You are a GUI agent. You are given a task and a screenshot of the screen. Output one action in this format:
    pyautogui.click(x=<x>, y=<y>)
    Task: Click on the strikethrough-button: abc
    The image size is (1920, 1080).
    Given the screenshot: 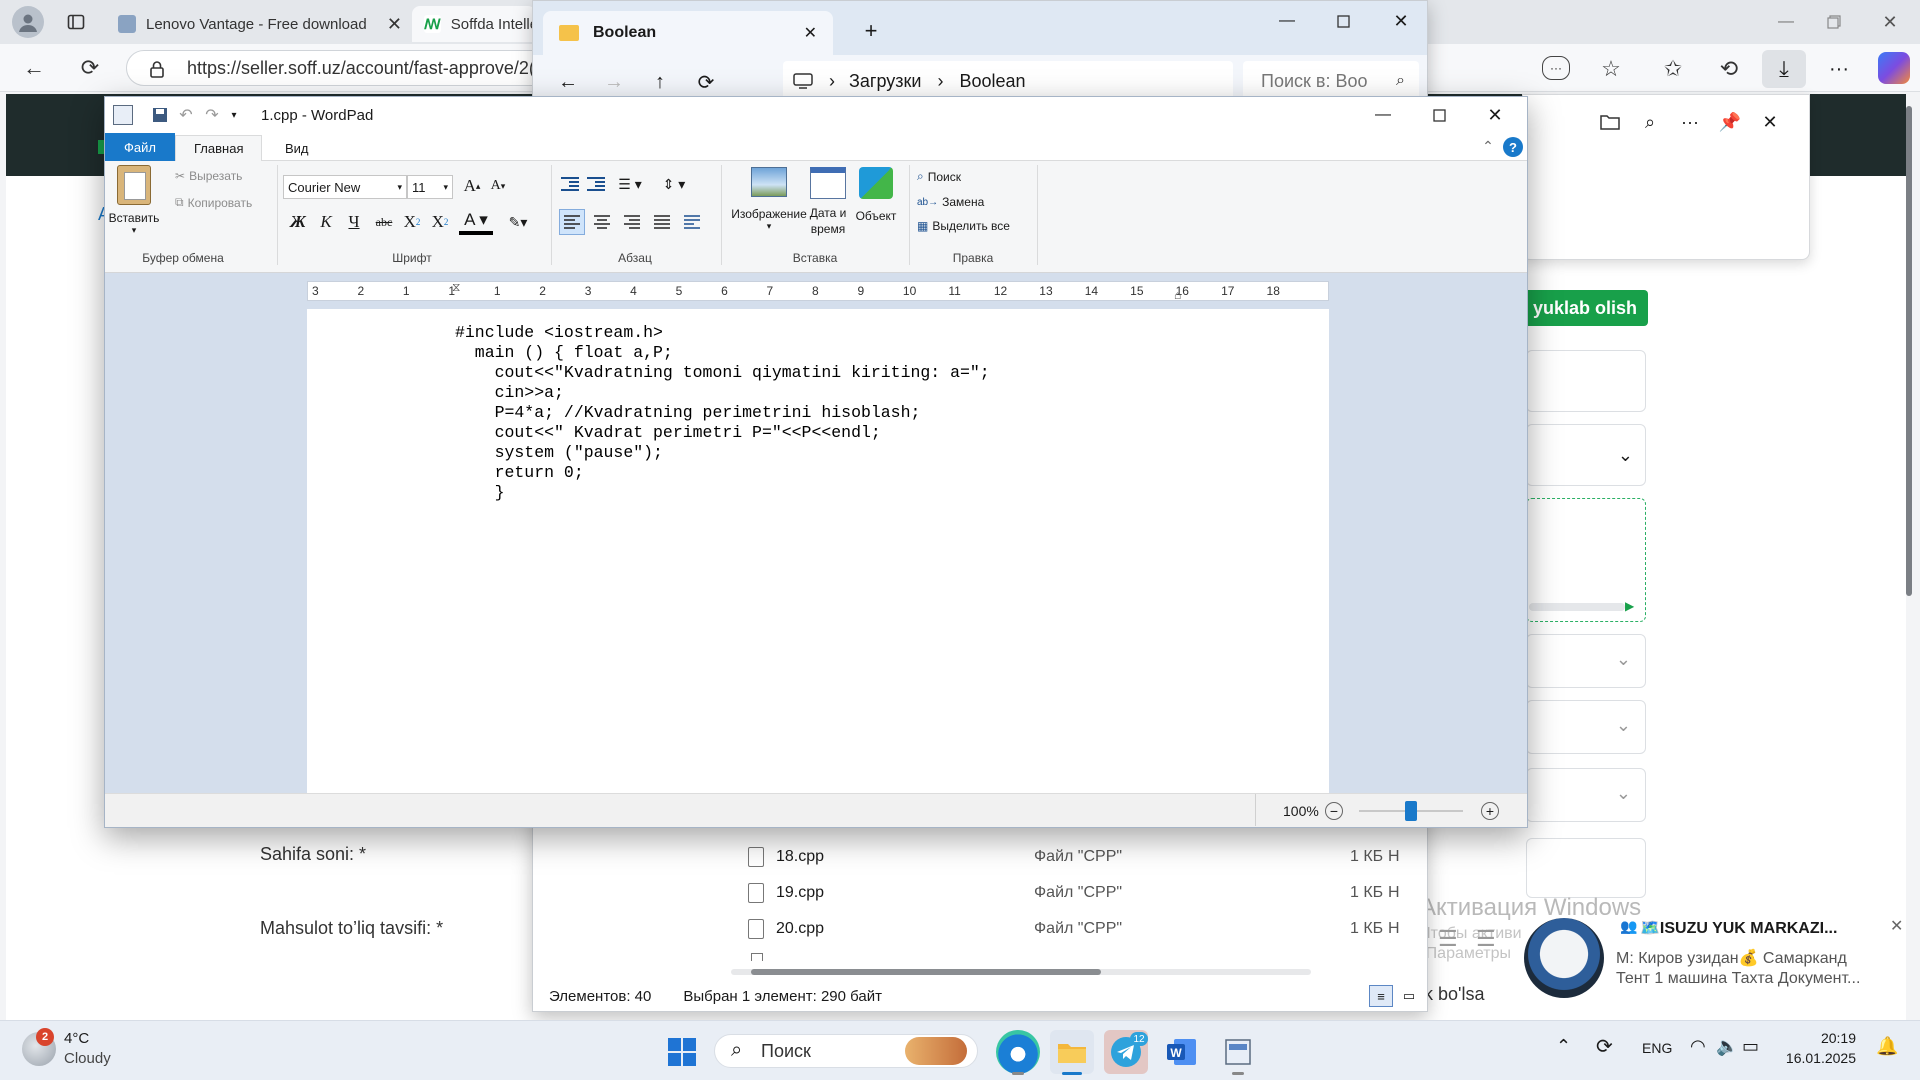 What is the action you would take?
    pyautogui.click(x=384, y=222)
    